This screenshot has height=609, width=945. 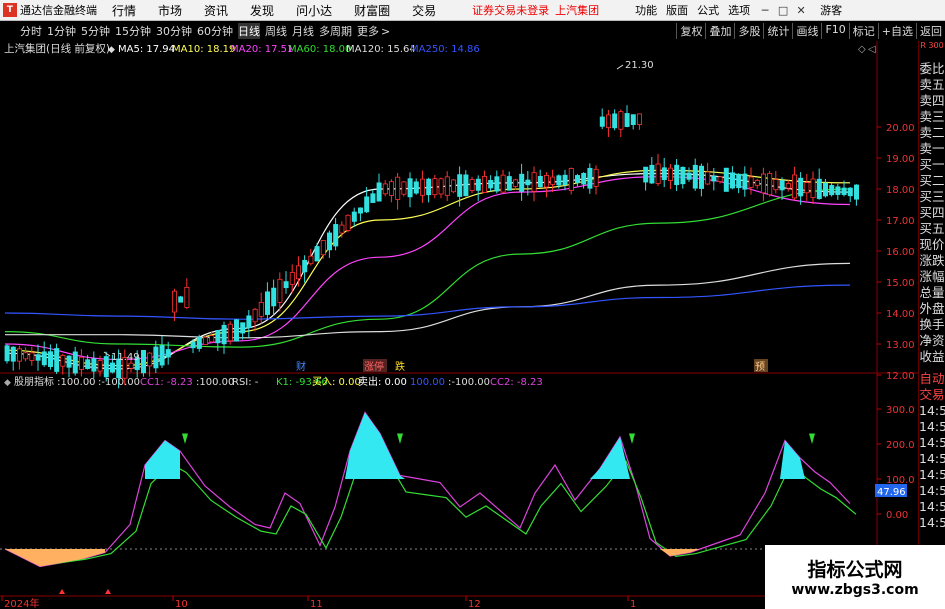 I want to click on side-item: 卖五, so click(x=932, y=85).